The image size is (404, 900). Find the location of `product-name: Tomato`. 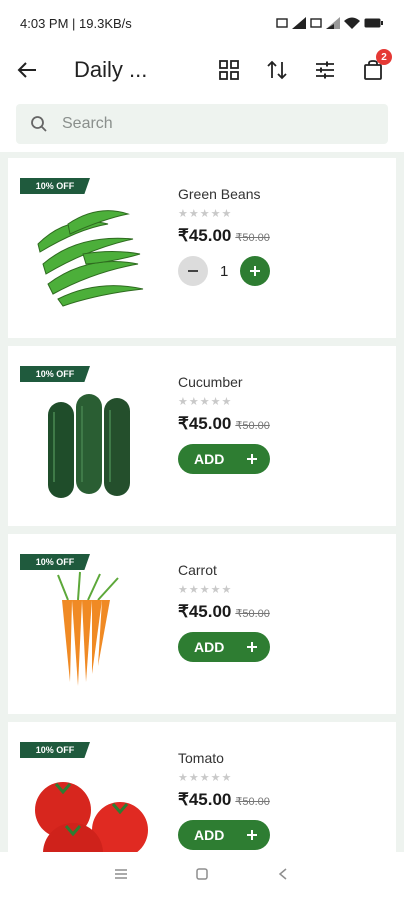

product-name: Tomato is located at coordinates (201, 758).